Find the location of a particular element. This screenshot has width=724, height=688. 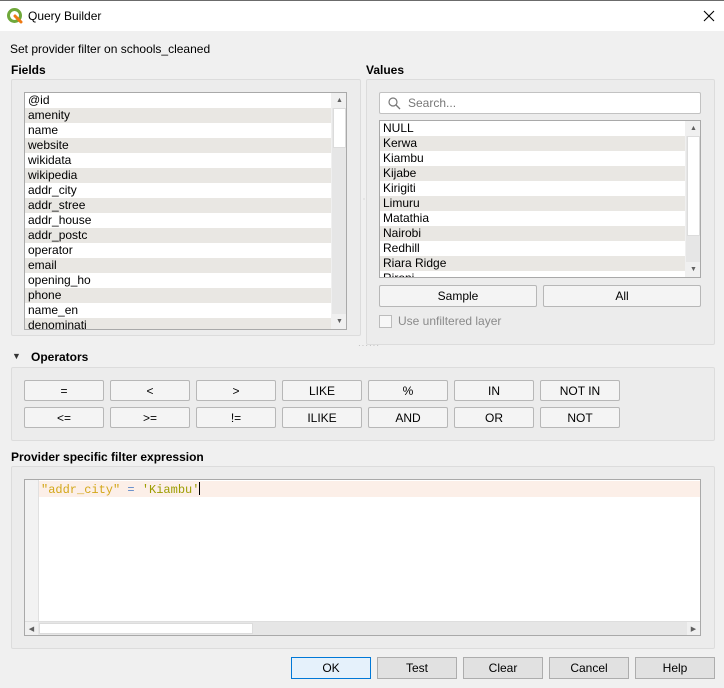

operator-token: = is located at coordinates (131, 490).